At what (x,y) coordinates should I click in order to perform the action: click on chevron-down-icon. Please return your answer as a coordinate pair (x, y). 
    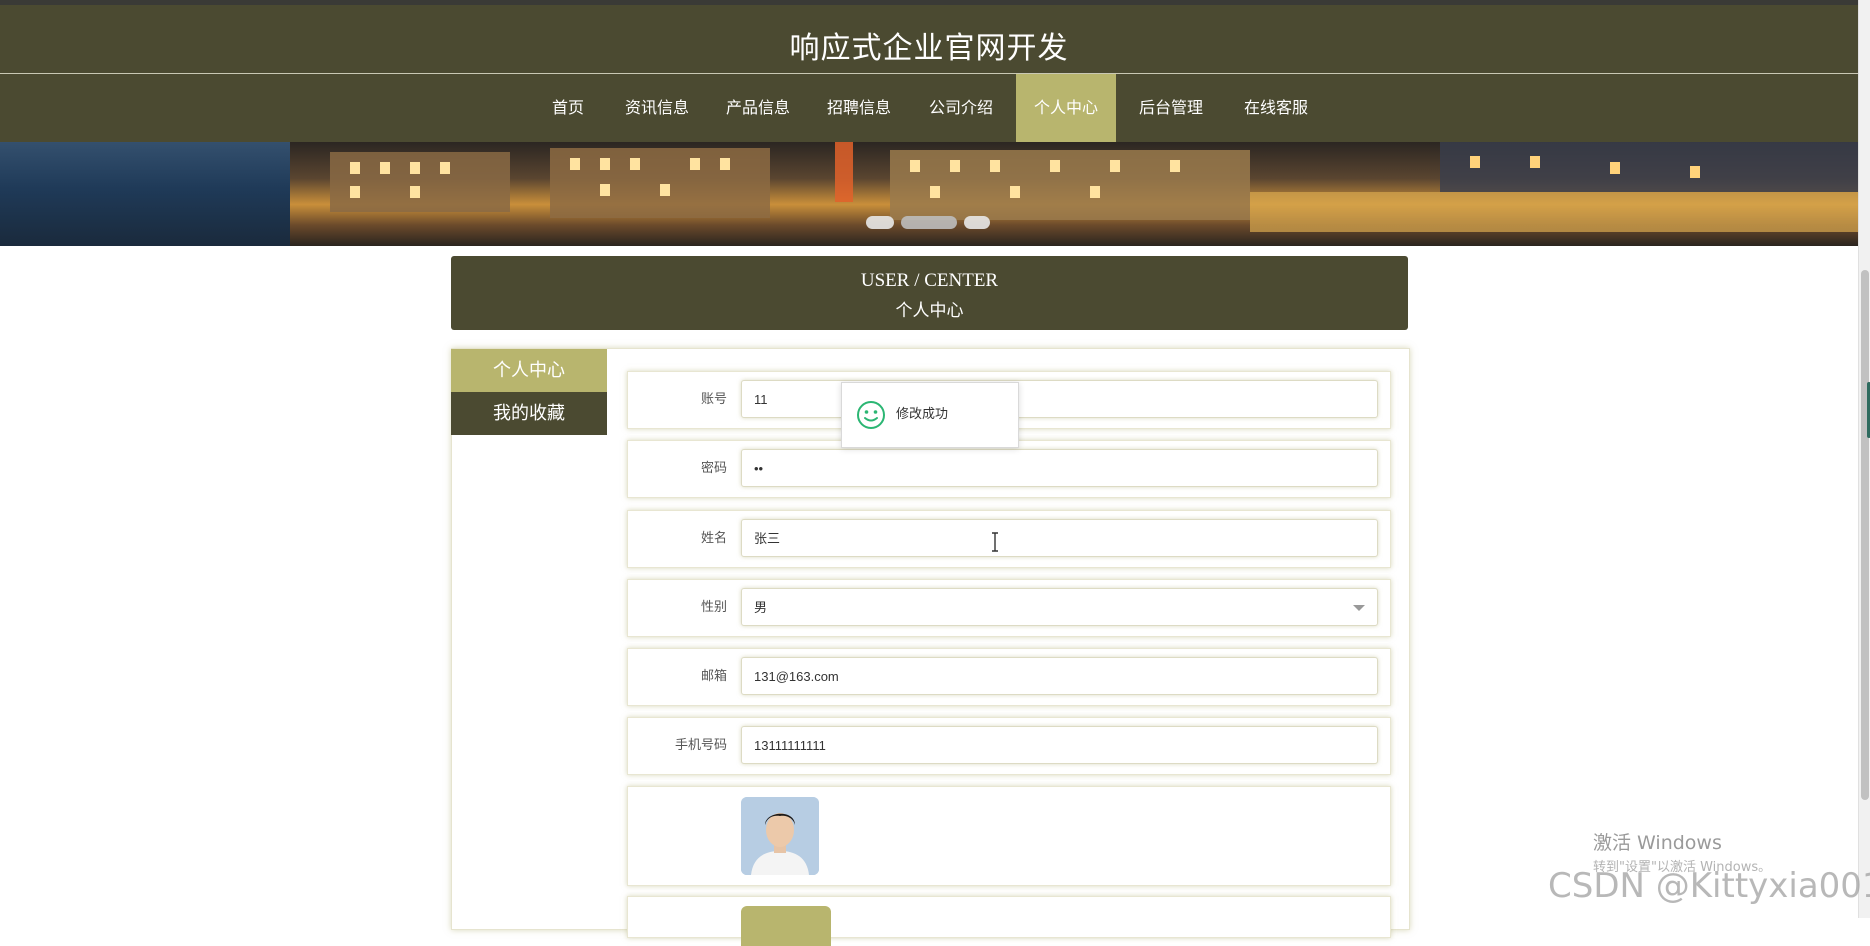
    Looking at the image, I should click on (1359, 608).